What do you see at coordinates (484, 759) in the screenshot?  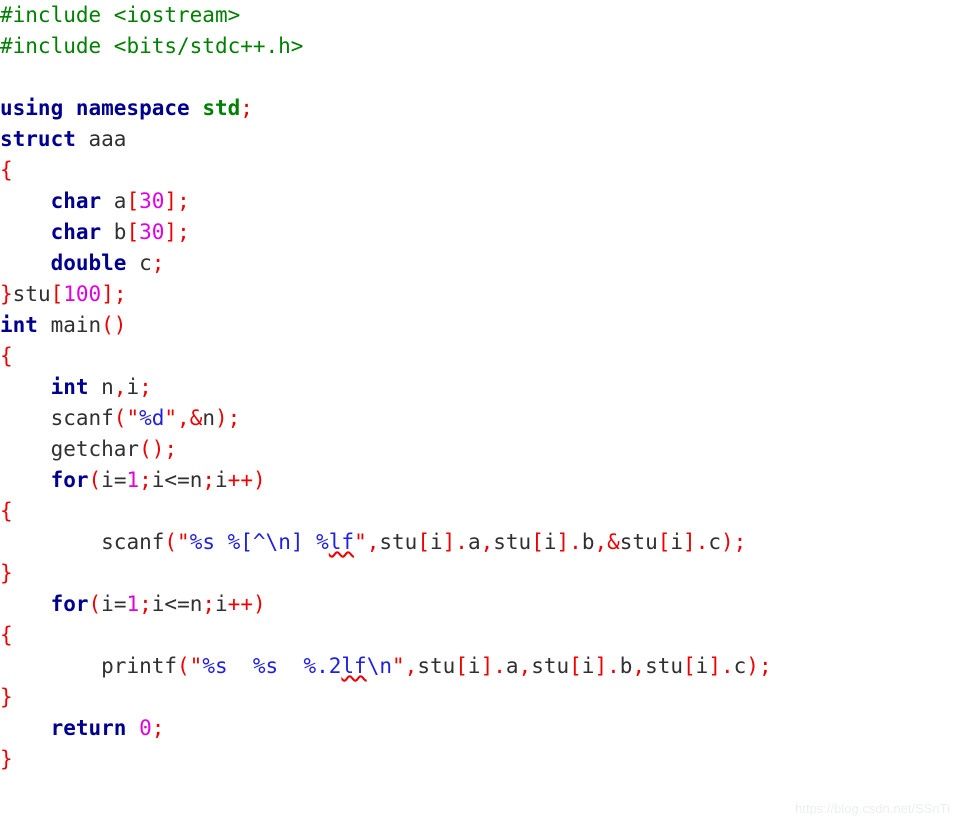 I see `code-line-25: }` at bounding box center [484, 759].